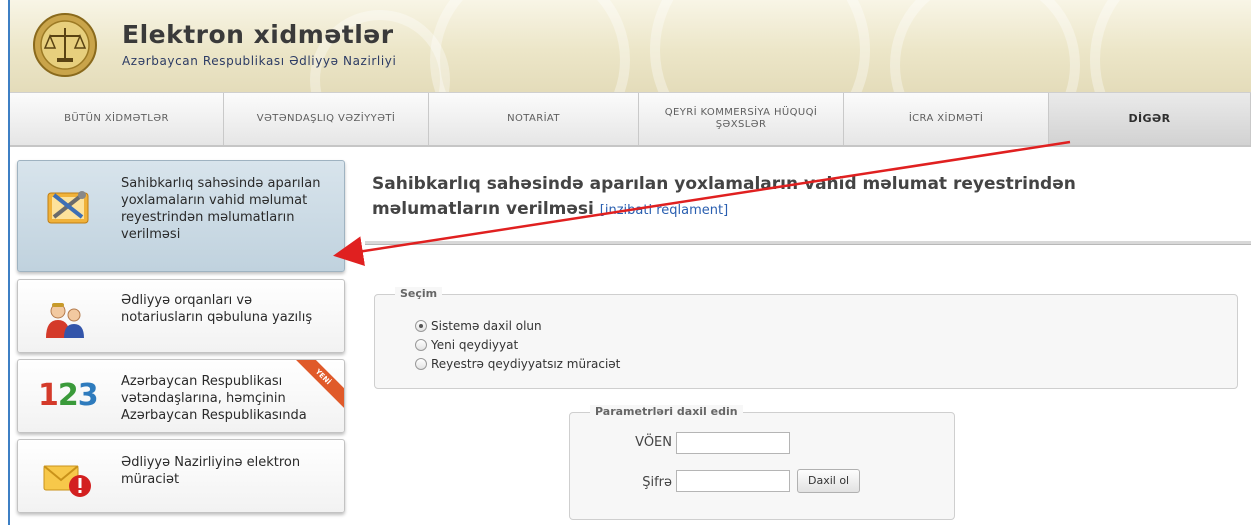 This screenshot has width=1251, height=525. I want to click on selection-legend: Seçim, so click(419, 293).